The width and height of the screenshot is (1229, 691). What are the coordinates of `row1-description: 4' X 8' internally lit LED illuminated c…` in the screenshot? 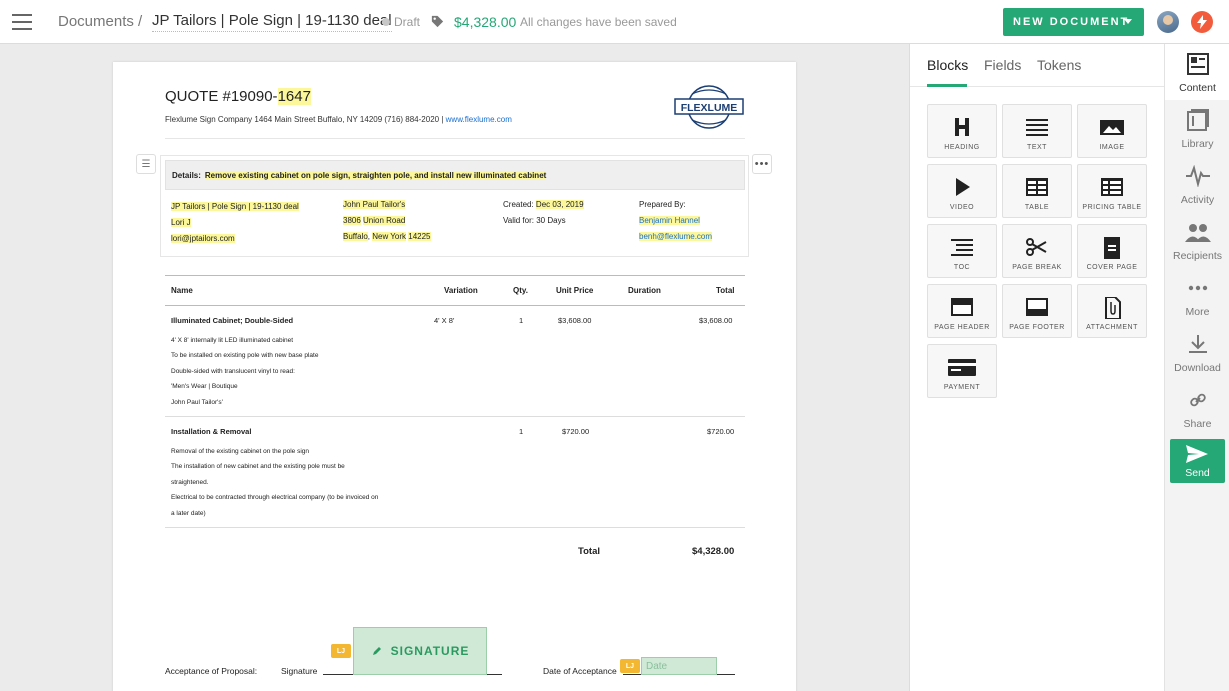 It's located at (244, 371).